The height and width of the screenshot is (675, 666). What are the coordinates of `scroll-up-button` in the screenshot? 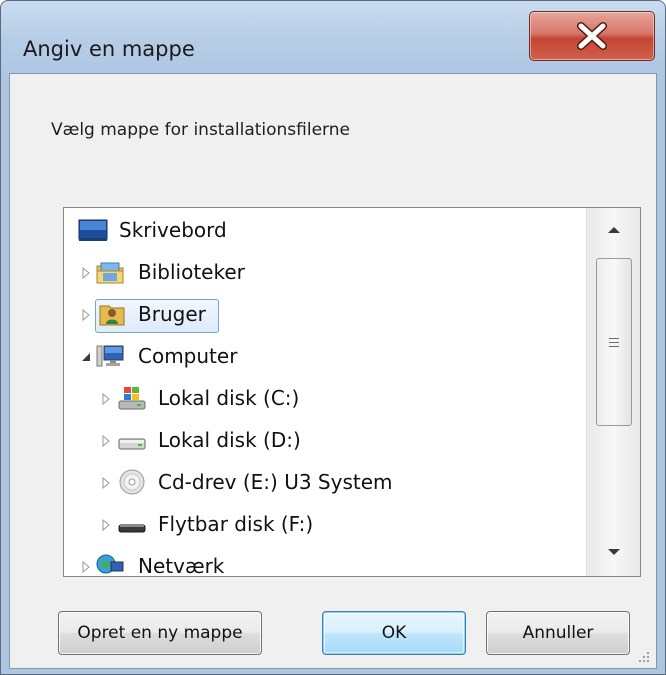 It's located at (613, 230).